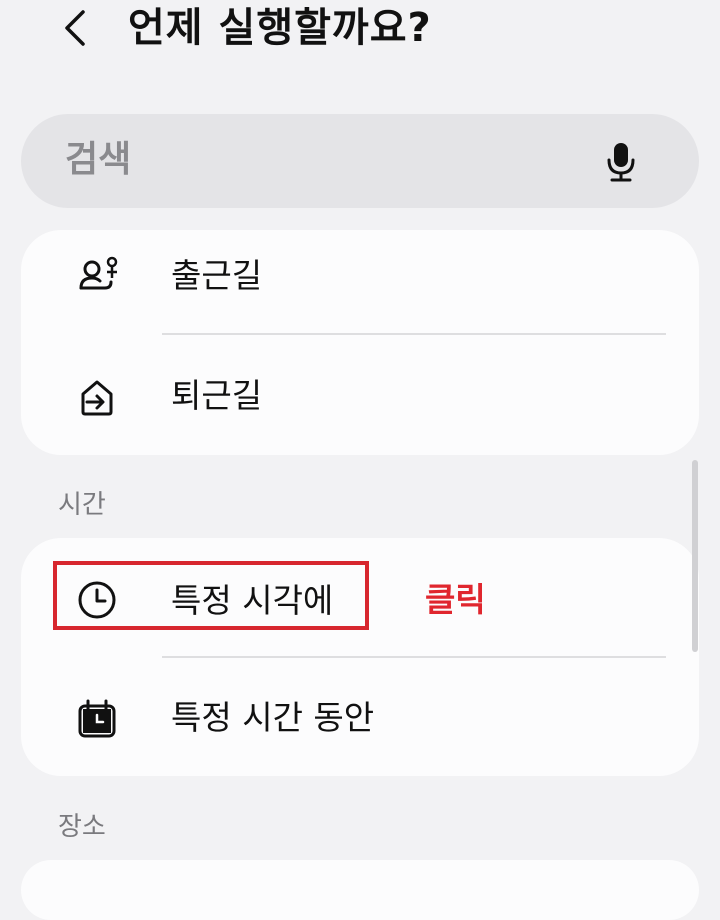  Describe the element at coordinates (695, 556) in the screenshot. I see `scrollbar` at that location.